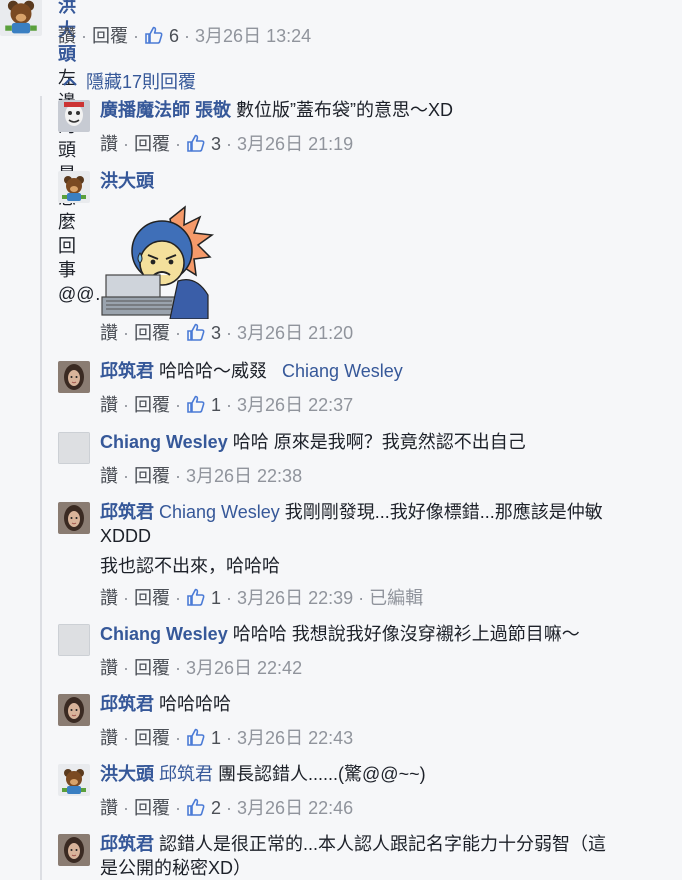  What do you see at coordinates (227, 737) in the screenshot?
I see `comment-meta: 讚 · 回覆 · 1 · 3月26日 22:43` at bounding box center [227, 737].